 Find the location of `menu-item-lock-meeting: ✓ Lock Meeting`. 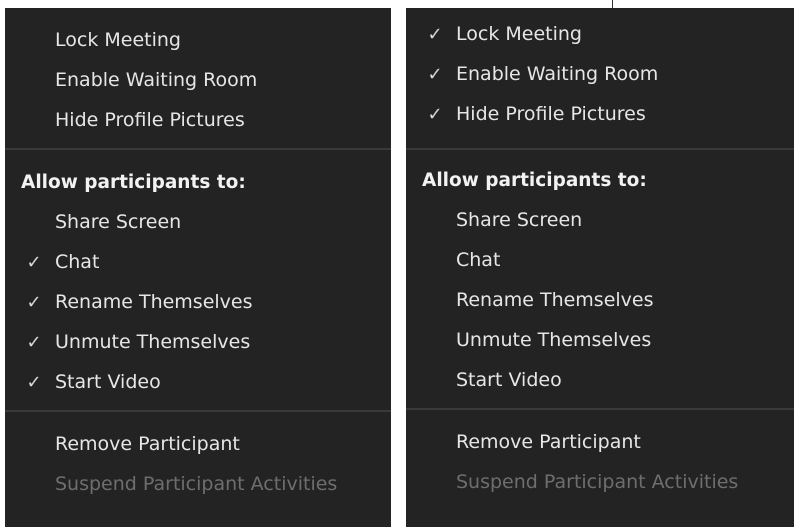

menu-item-lock-meeting: ✓ Lock Meeting is located at coordinates (600, 34).